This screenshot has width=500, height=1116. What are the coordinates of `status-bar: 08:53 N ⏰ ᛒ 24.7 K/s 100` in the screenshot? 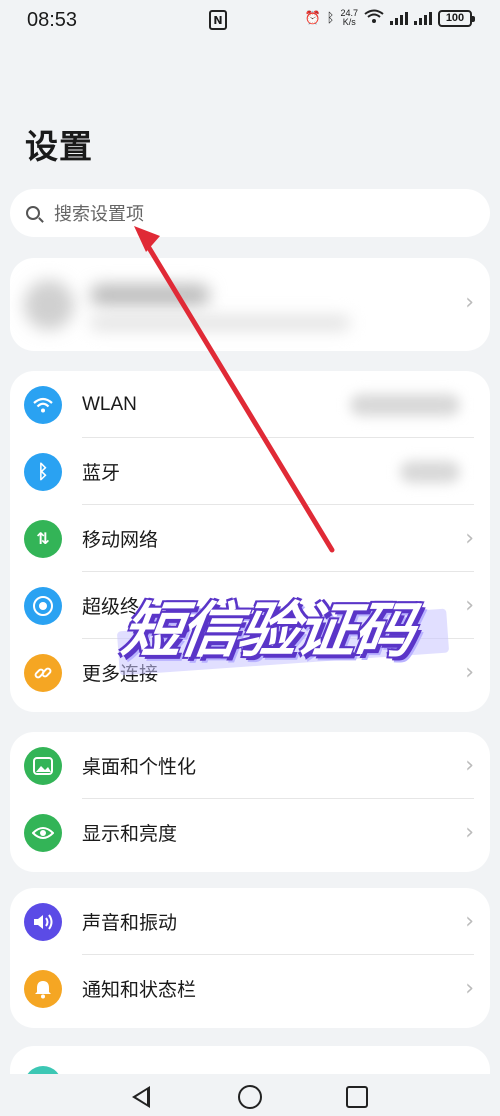 It's located at (250, 20).